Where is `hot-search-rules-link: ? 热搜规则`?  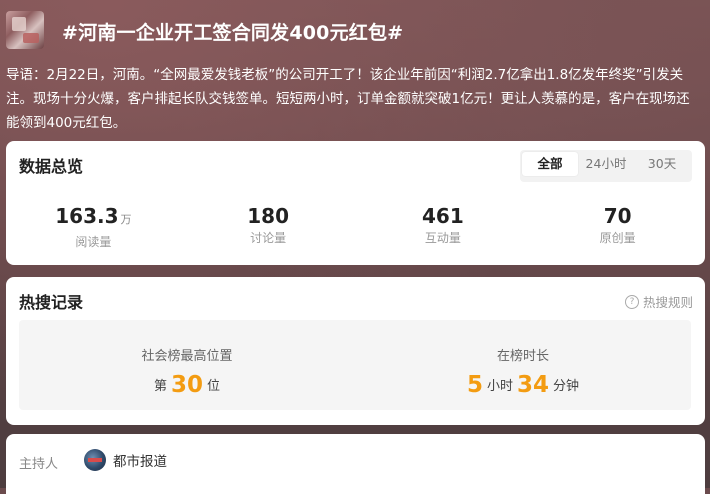
hot-search-rules-link: ? 热搜规则 is located at coordinates (658, 301).